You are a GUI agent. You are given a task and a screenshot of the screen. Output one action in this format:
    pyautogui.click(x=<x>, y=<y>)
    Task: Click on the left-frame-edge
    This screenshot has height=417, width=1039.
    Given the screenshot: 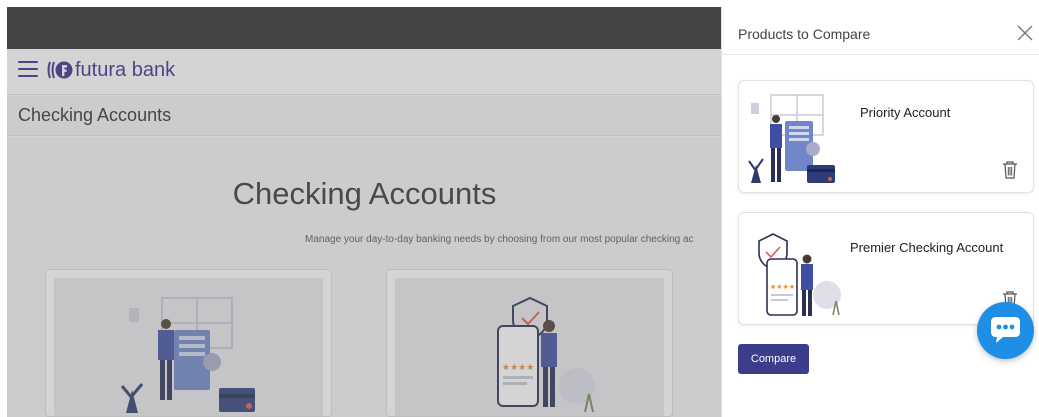 What is the action you would take?
    pyautogui.click(x=3, y=208)
    